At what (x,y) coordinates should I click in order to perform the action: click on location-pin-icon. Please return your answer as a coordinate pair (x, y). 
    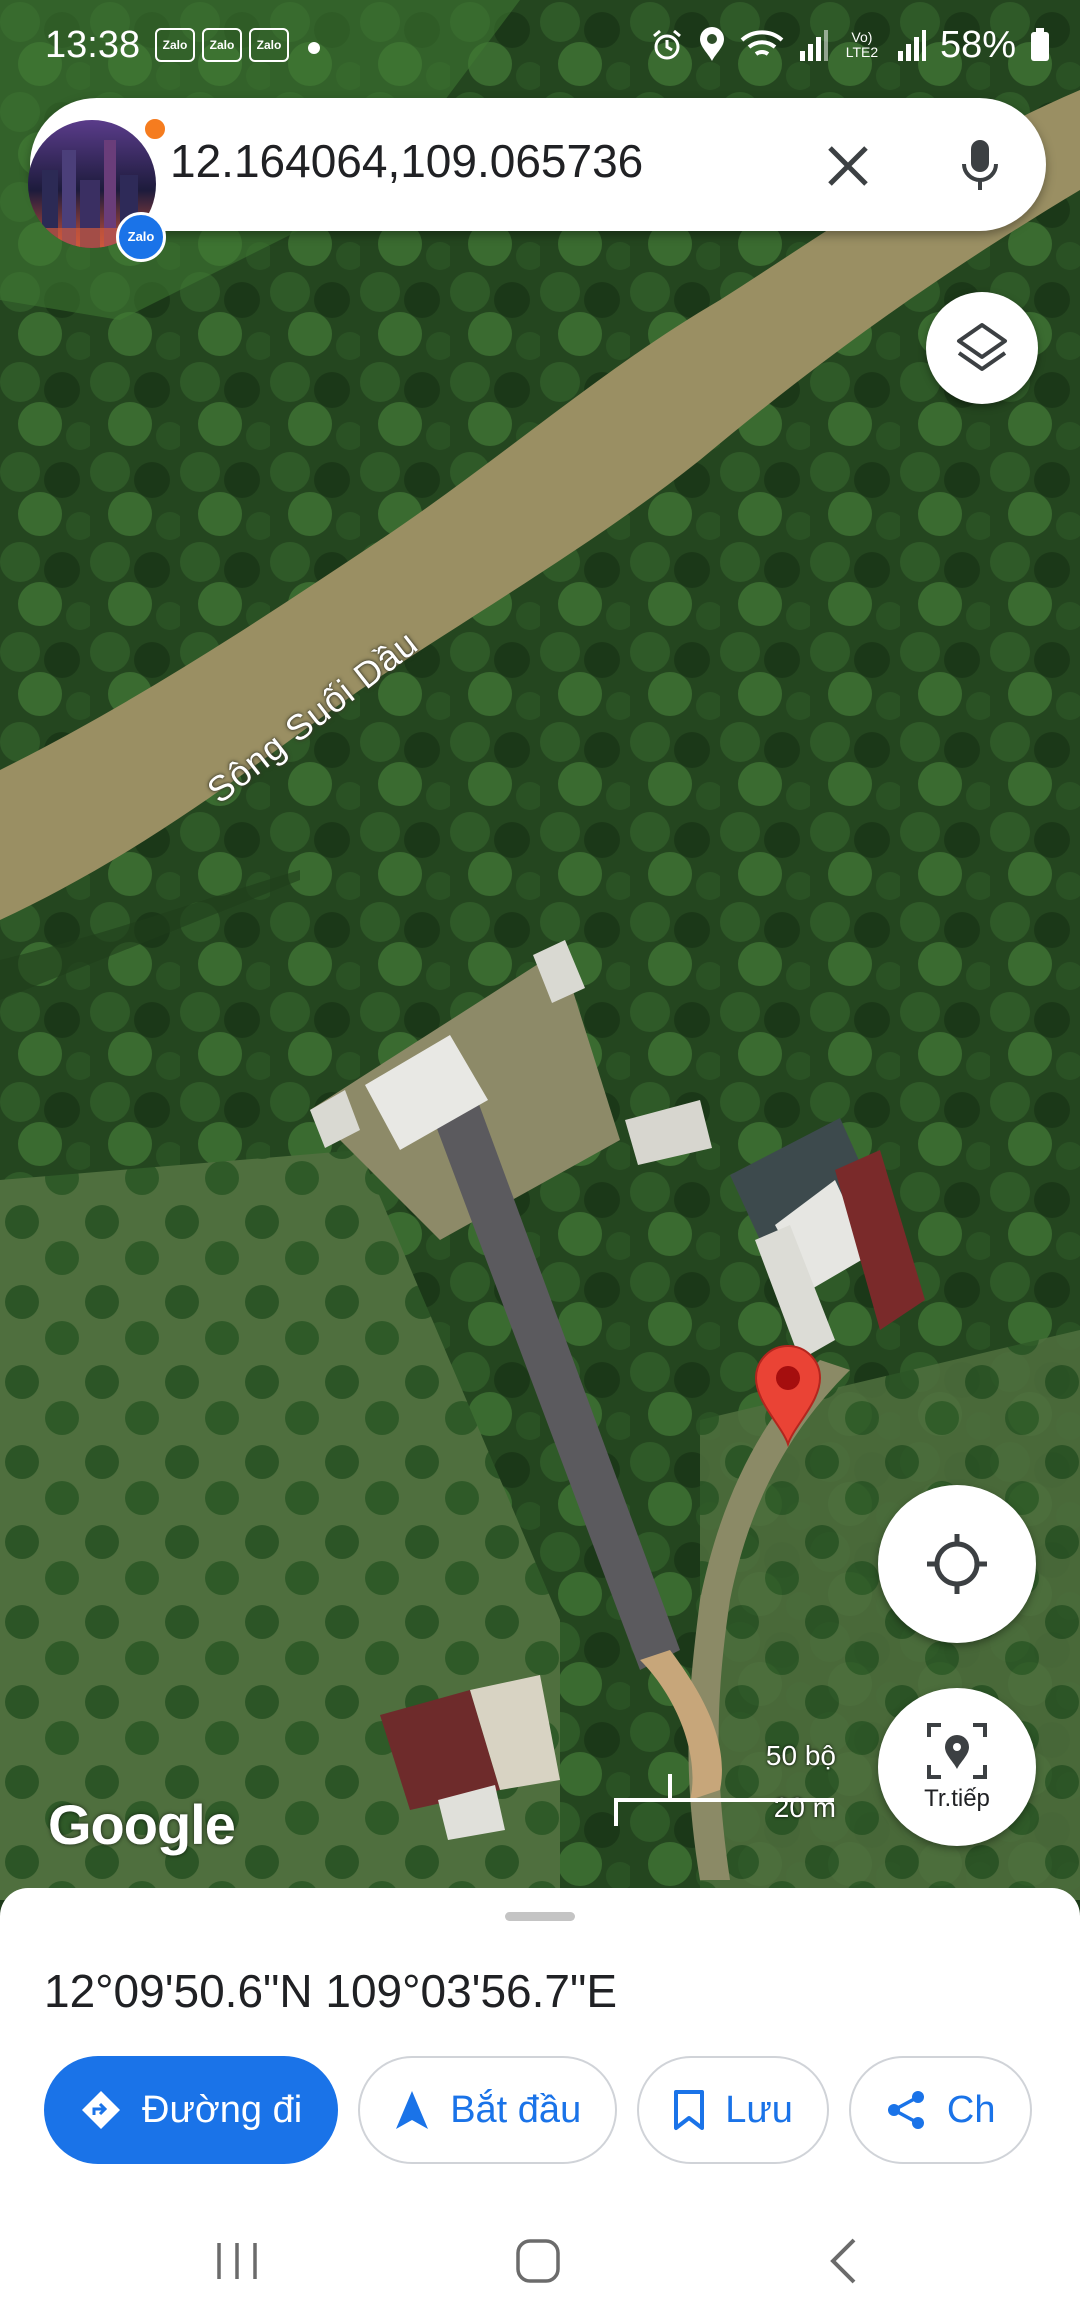
    Looking at the image, I should click on (788, 1394).